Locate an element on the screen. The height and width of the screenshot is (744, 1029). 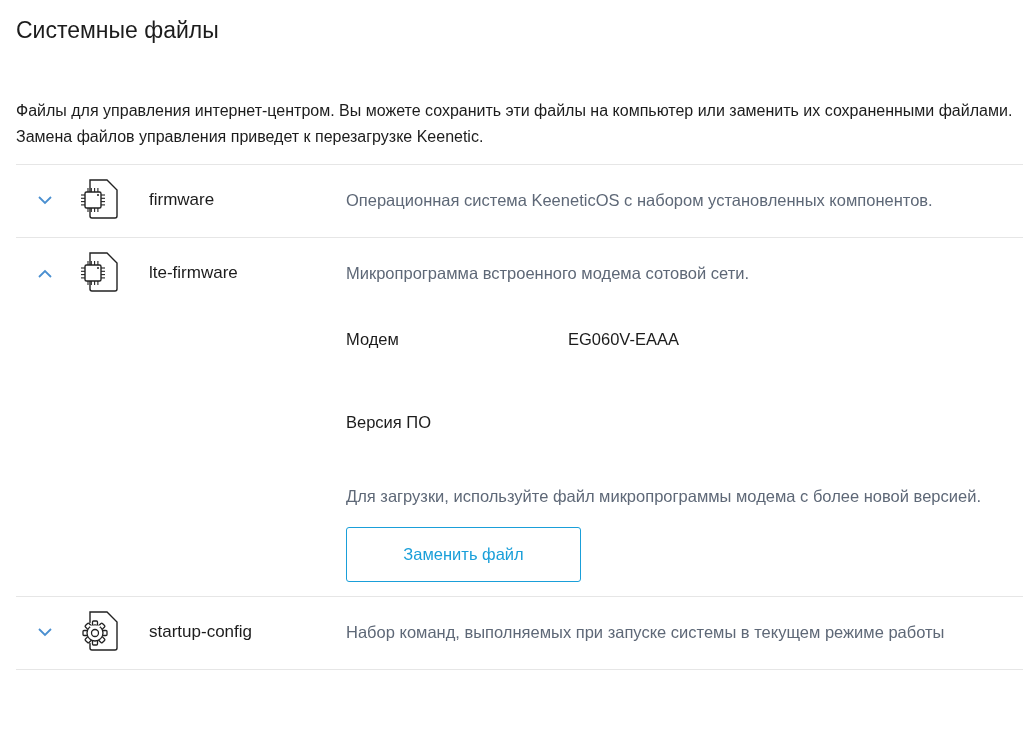
file-description: Набор команд, выполняемых при запуске системы в текущем режиме работы is located at coordinates (646, 632).